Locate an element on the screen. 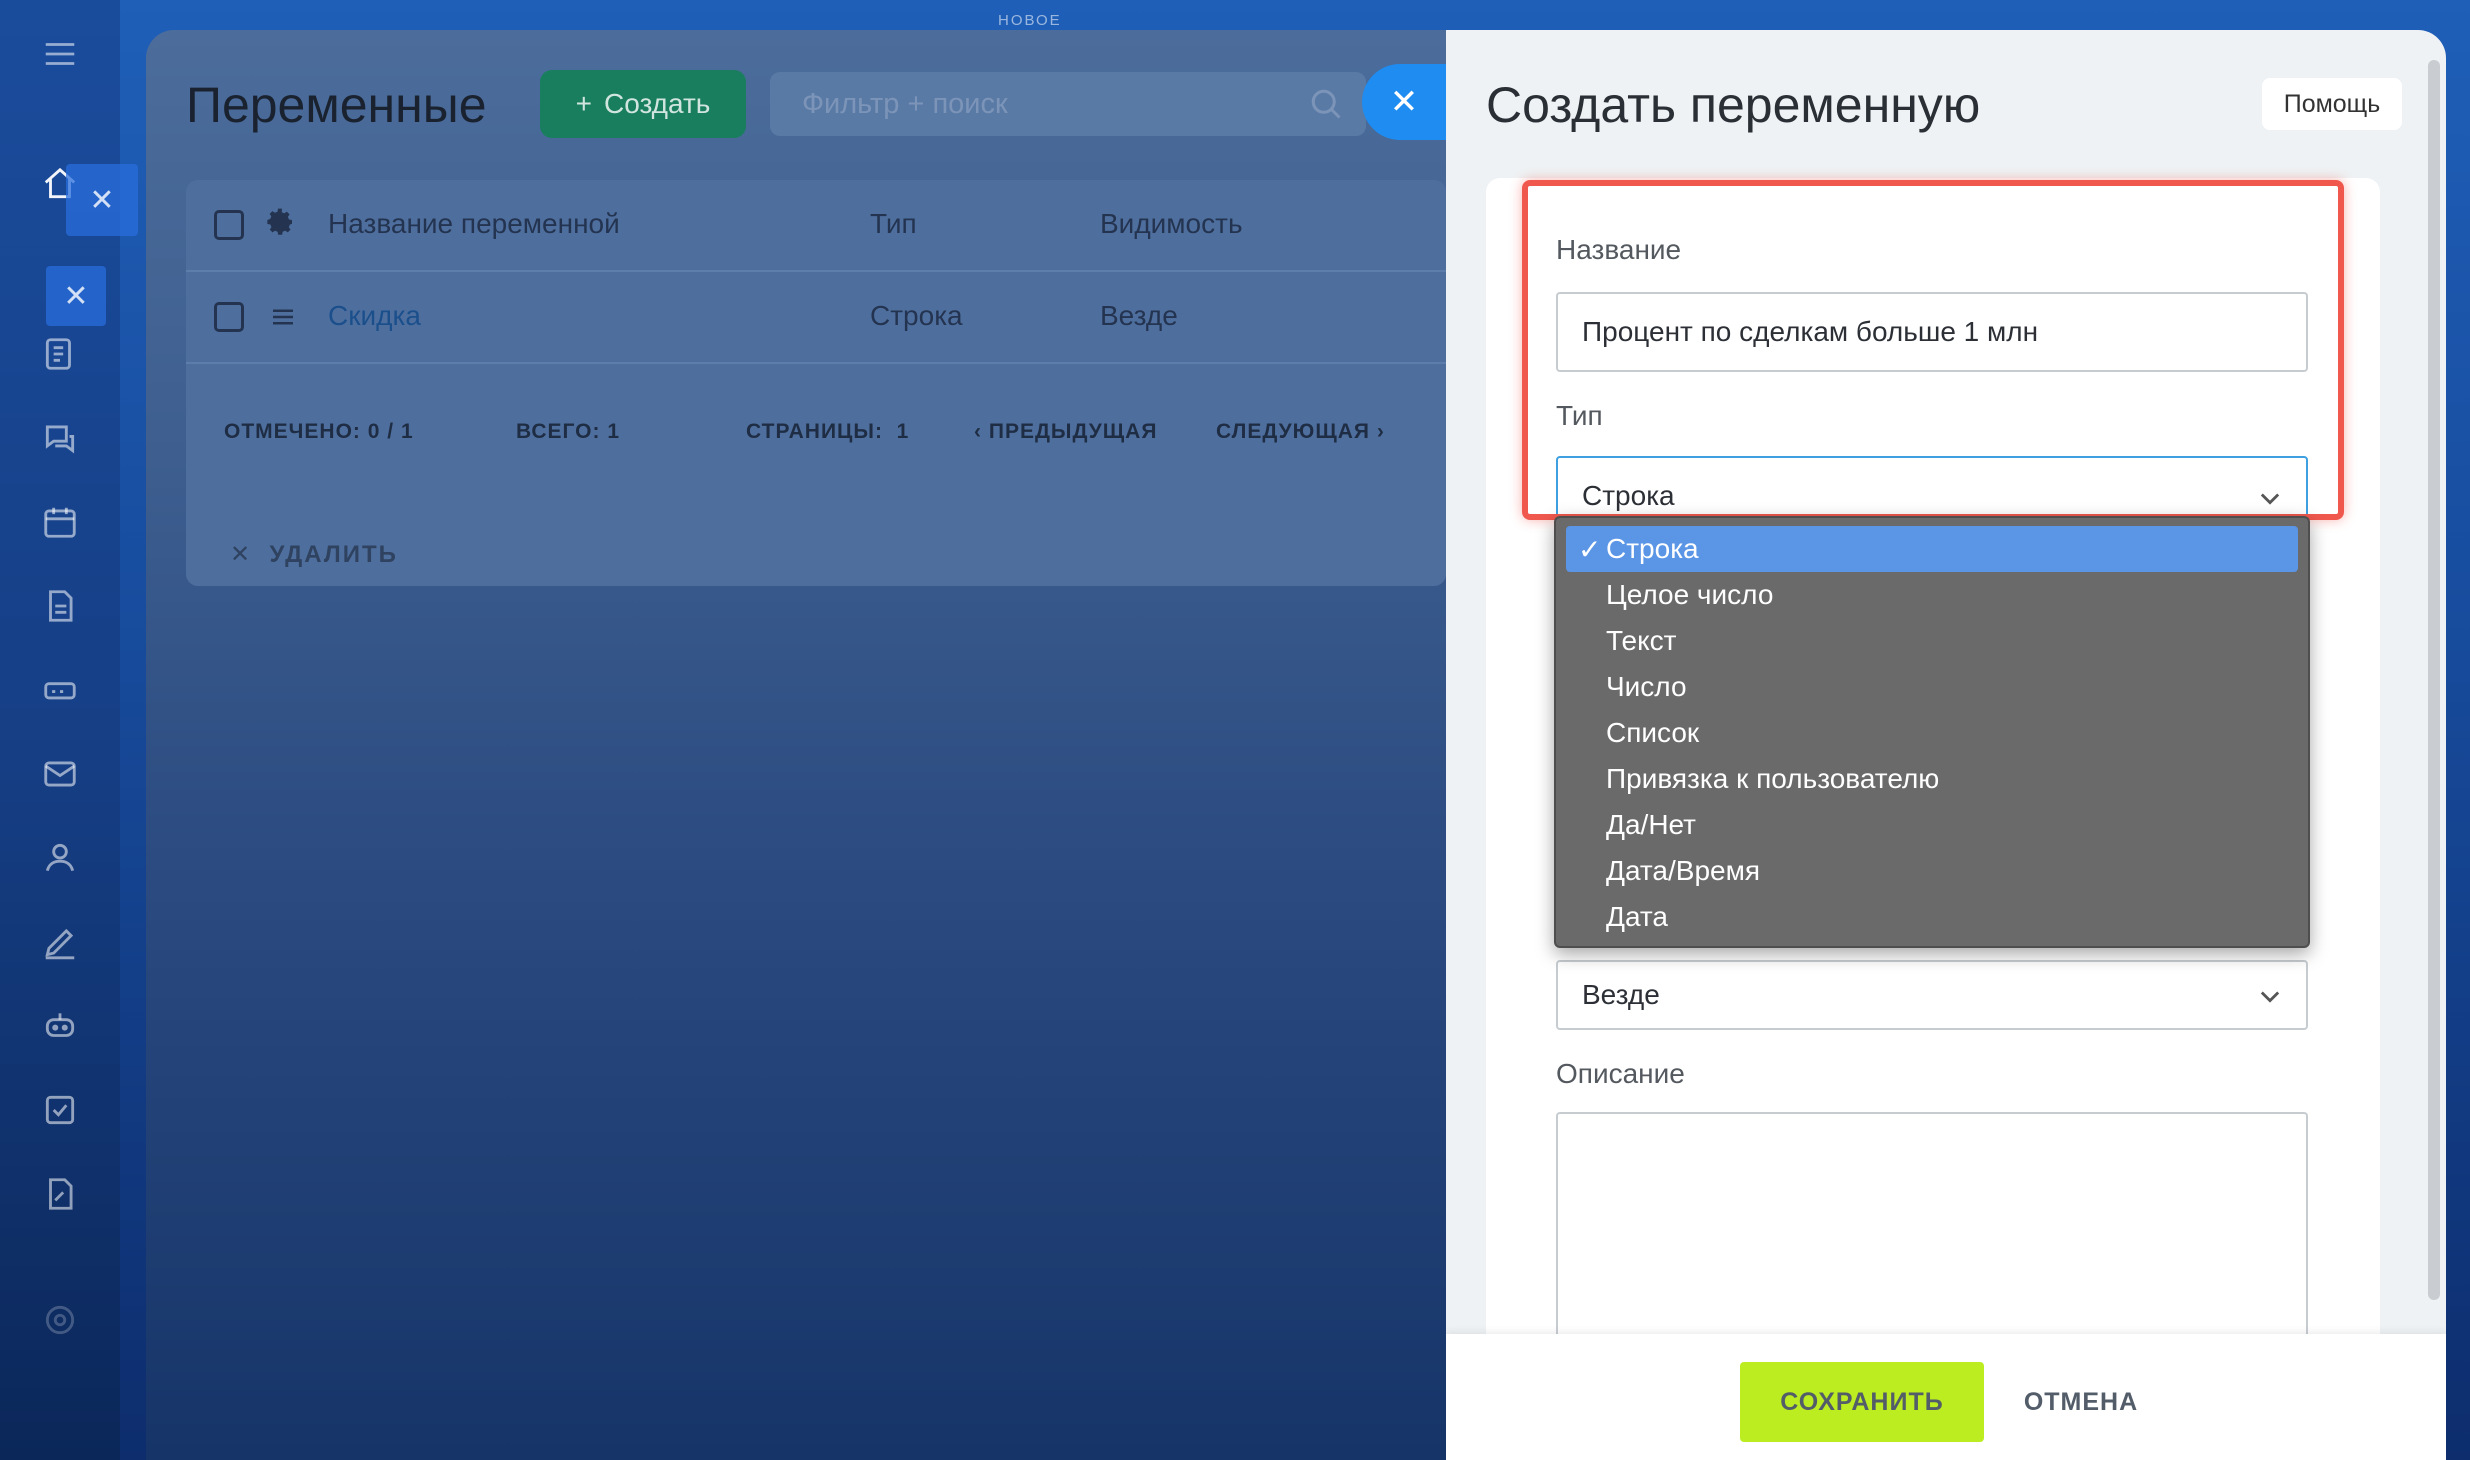 This screenshot has width=2470, height=1460. filter-placeholder: Фильтр + поиск is located at coordinates (905, 103).